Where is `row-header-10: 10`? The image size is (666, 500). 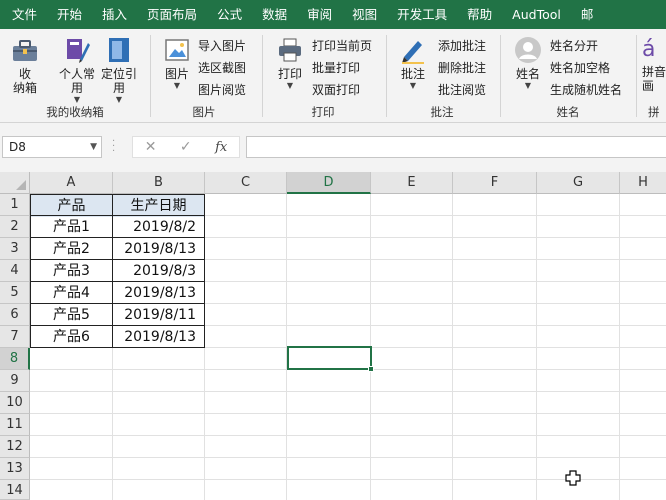 row-header-10: 10 is located at coordinates (15, 403).